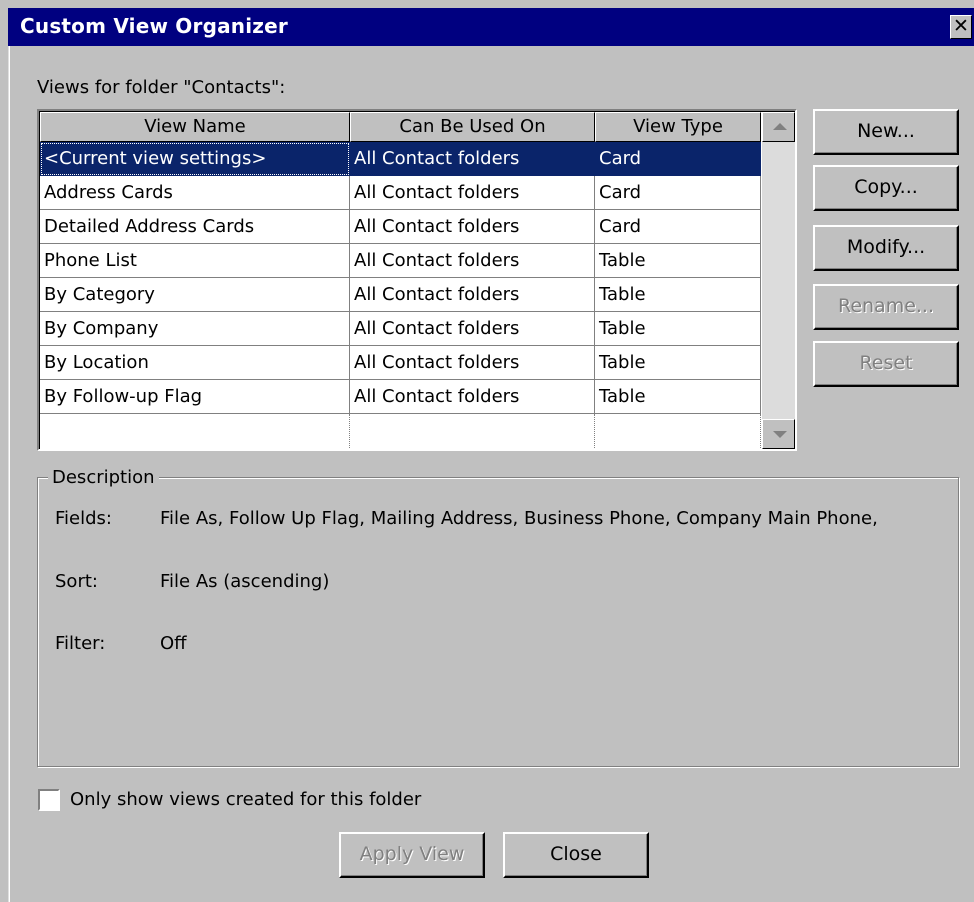 The height and width of the screenshot is (902, 974). What do you see at coordinates (886, 364) in the screenshot?
I see `reset-button: Reset` at bounding box center [886, 364].